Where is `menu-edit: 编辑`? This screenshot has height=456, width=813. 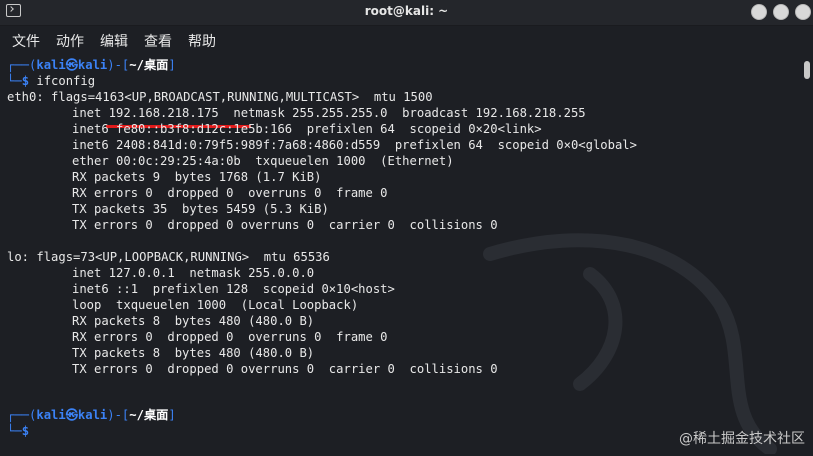
menu-edit: 编辑 is located at coordinates (114, 41).